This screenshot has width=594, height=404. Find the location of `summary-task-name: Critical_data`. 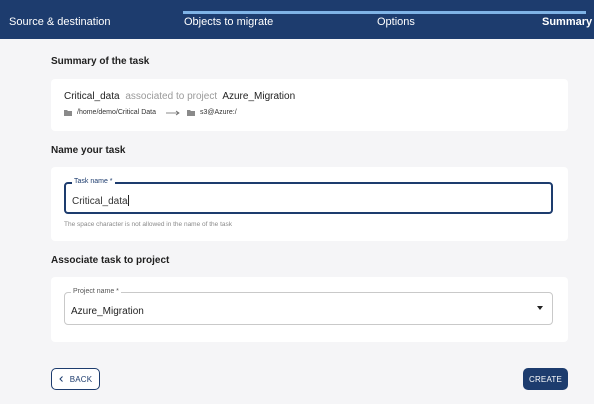

summary-task-name: Critical_data is located at coordinates (92, 96).